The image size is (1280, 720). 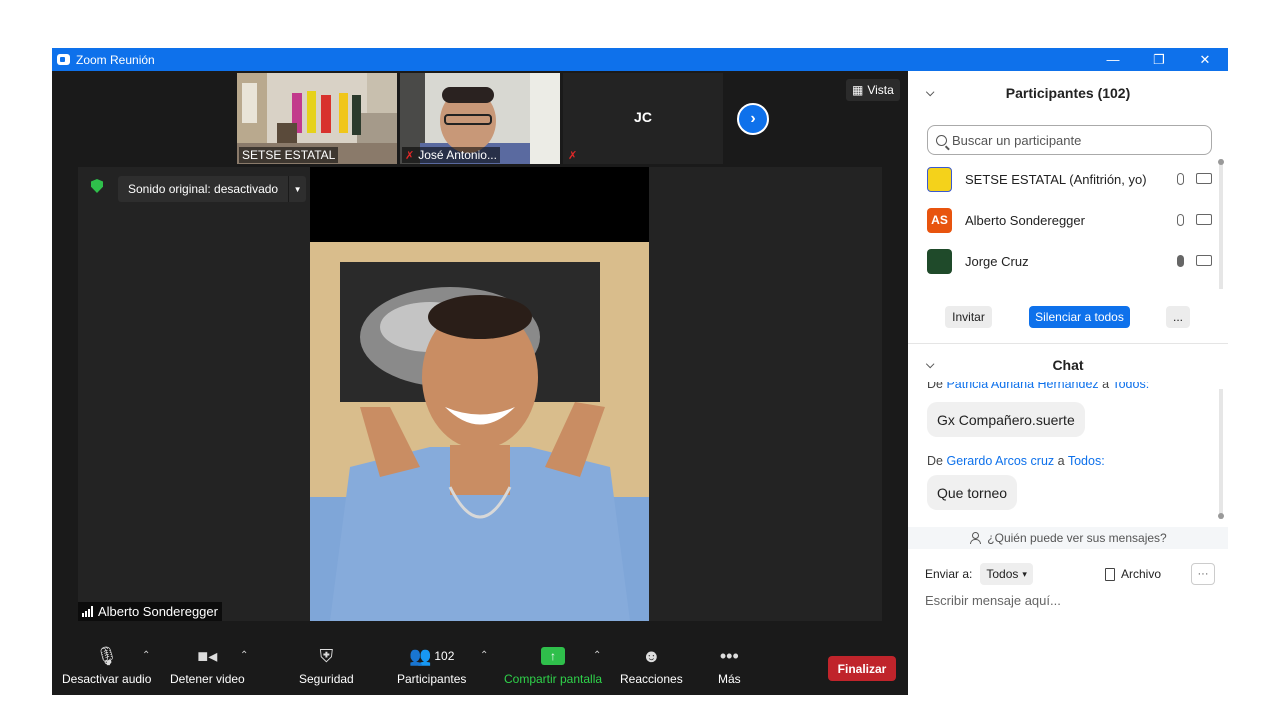 I want to click on participants-header: ⌵ Participantes (102), so click(x=1068, y=93).